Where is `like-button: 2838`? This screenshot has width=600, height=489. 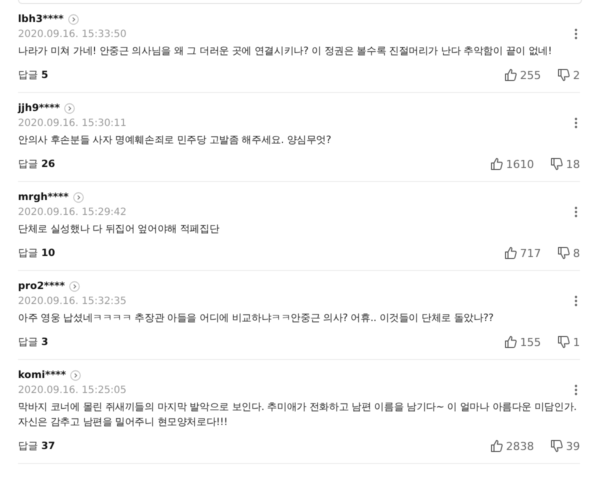
like-button: 2838 is located at coordinates (512, 446).